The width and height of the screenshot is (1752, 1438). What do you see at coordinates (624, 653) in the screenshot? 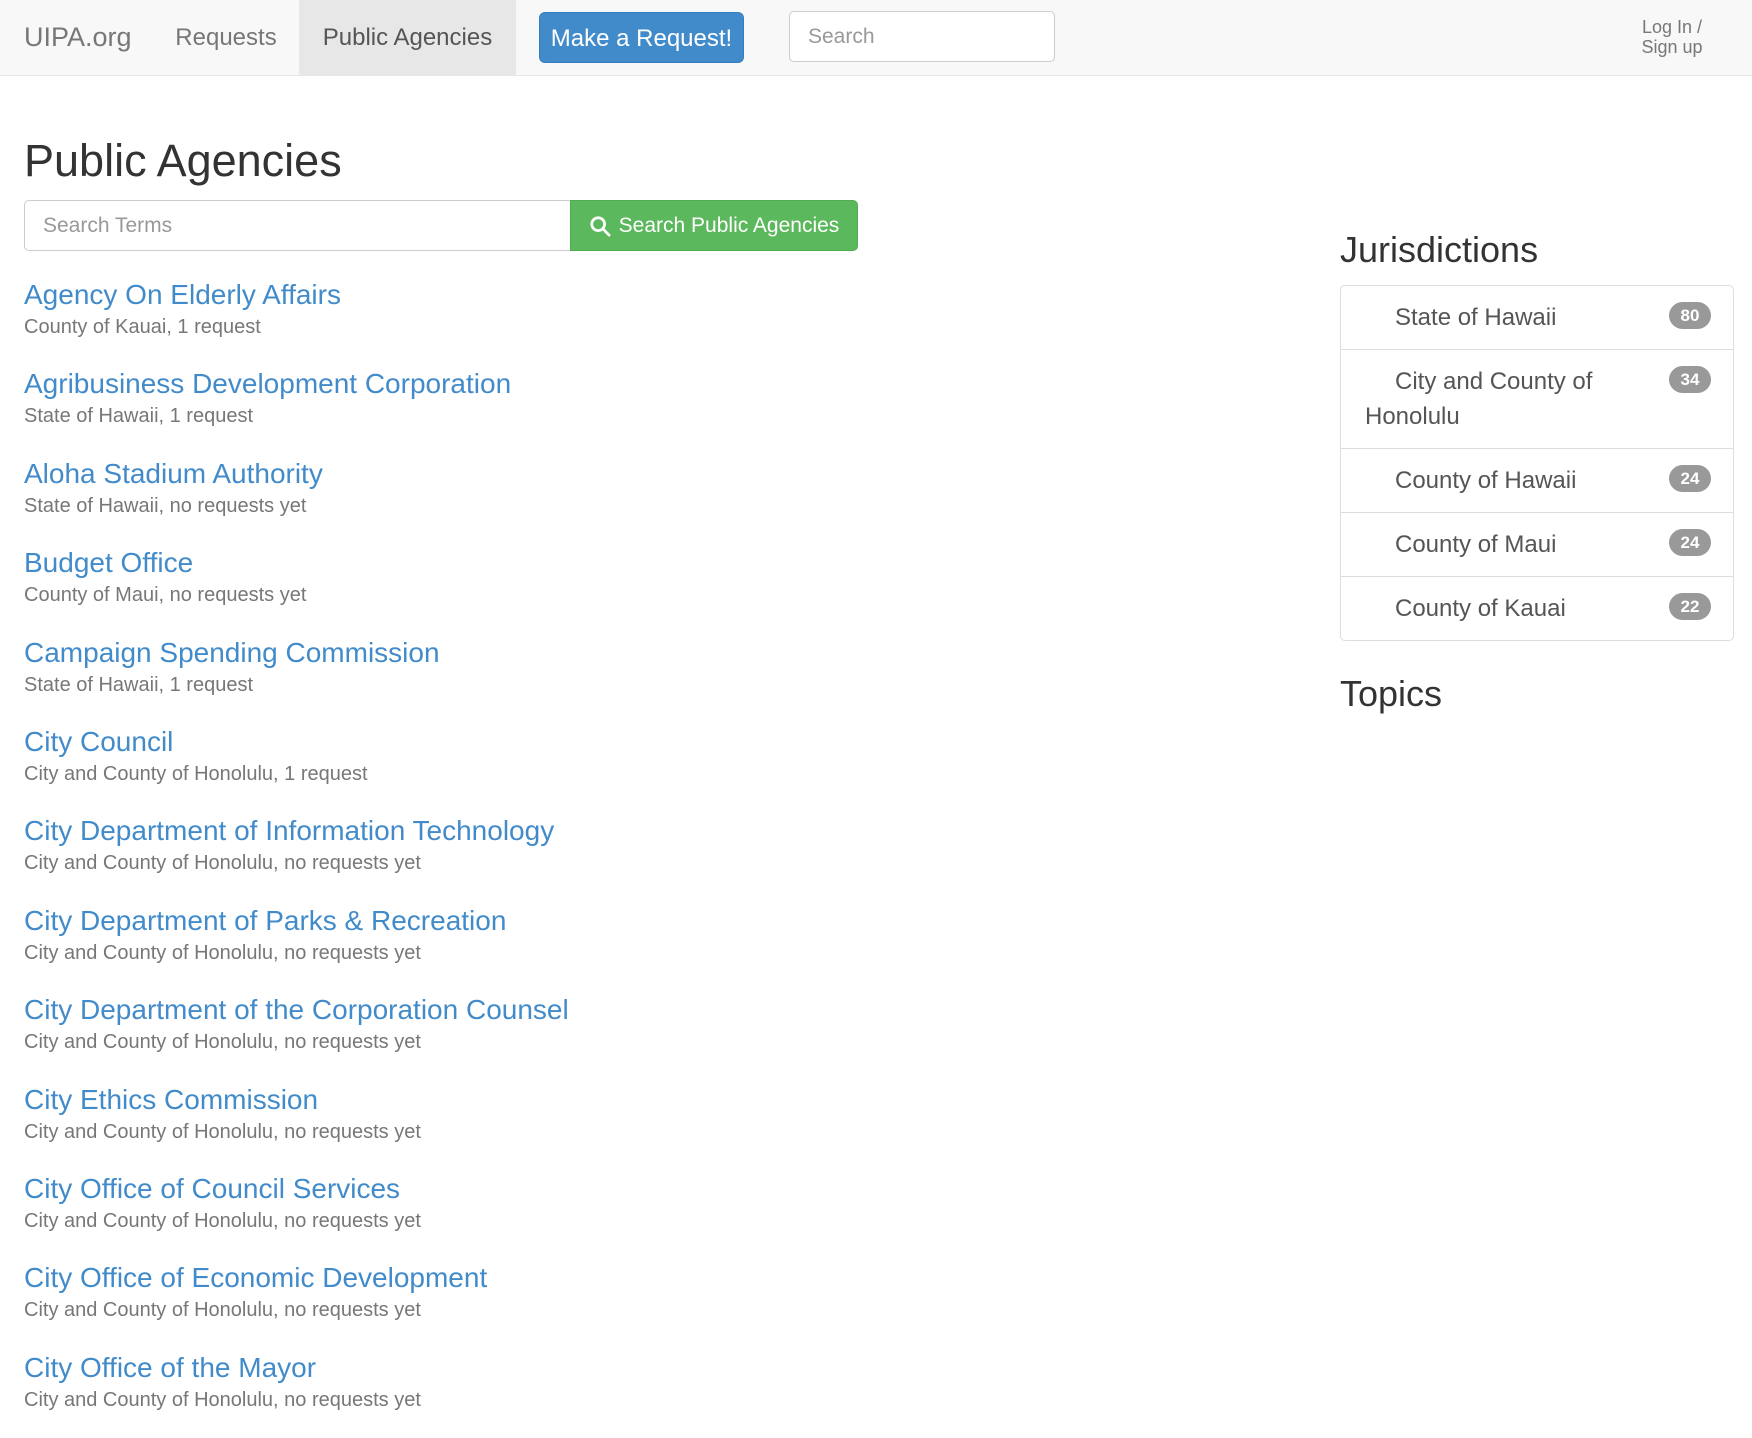
I see `agency-link: Campaign Spending Commission` at bounding box center [624, 653].